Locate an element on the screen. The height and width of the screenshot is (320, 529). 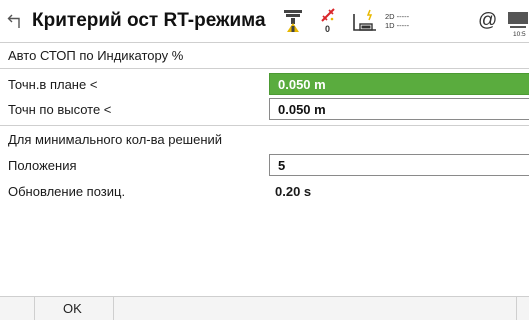
softkey-divider is located at coordinates (516, 308).